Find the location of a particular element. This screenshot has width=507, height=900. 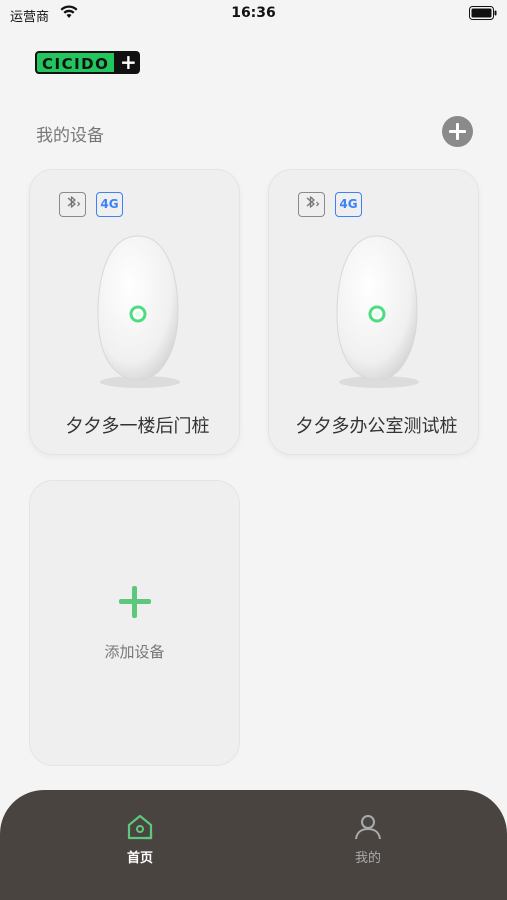

device-card: 4G 夕夕多一楼后门桩 is located at coordinates (134, 312).